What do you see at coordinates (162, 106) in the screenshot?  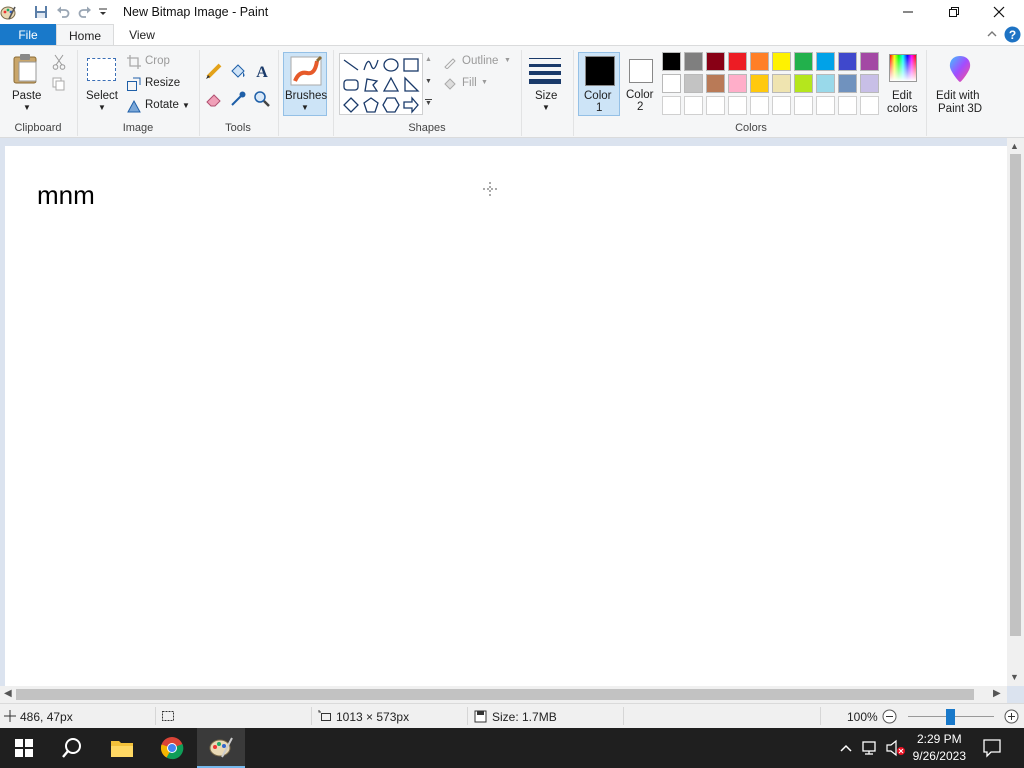 I see `rotate-button: Rotate ▼` at bounding box center [162, 106].